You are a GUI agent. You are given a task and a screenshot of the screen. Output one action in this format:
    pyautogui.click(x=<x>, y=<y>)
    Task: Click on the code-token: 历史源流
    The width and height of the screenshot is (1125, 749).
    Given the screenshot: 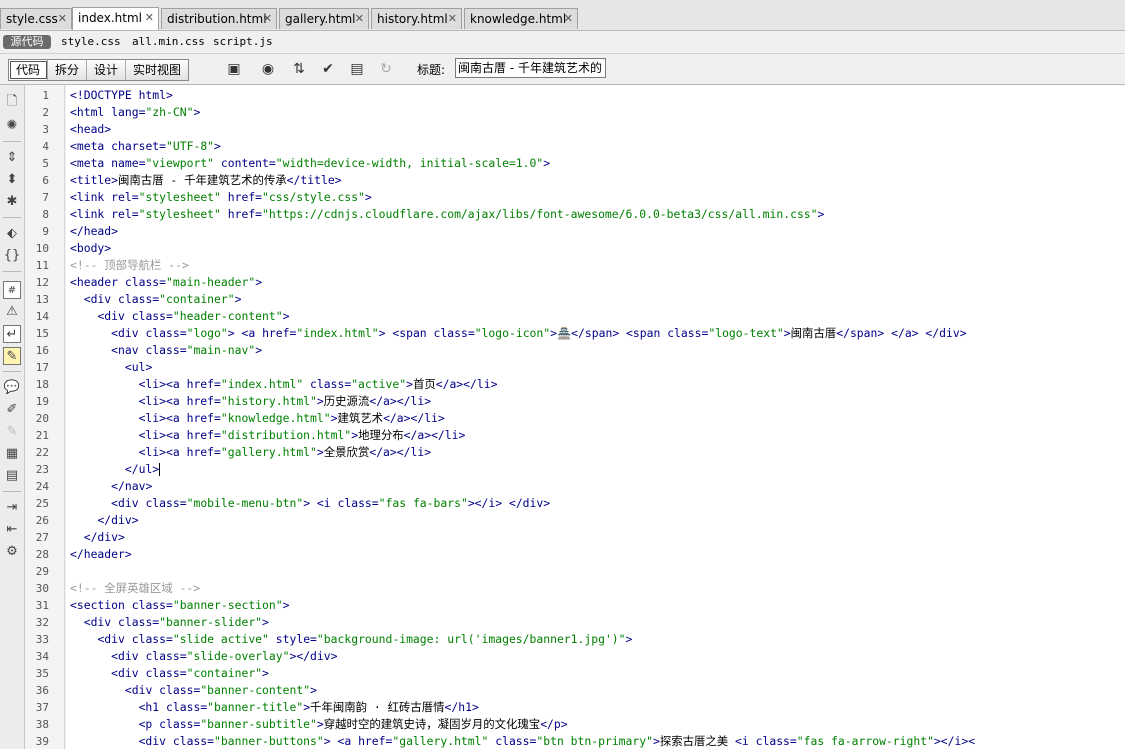 What is the action you would take?
    pyautogui.click(x=346, y=401)
    